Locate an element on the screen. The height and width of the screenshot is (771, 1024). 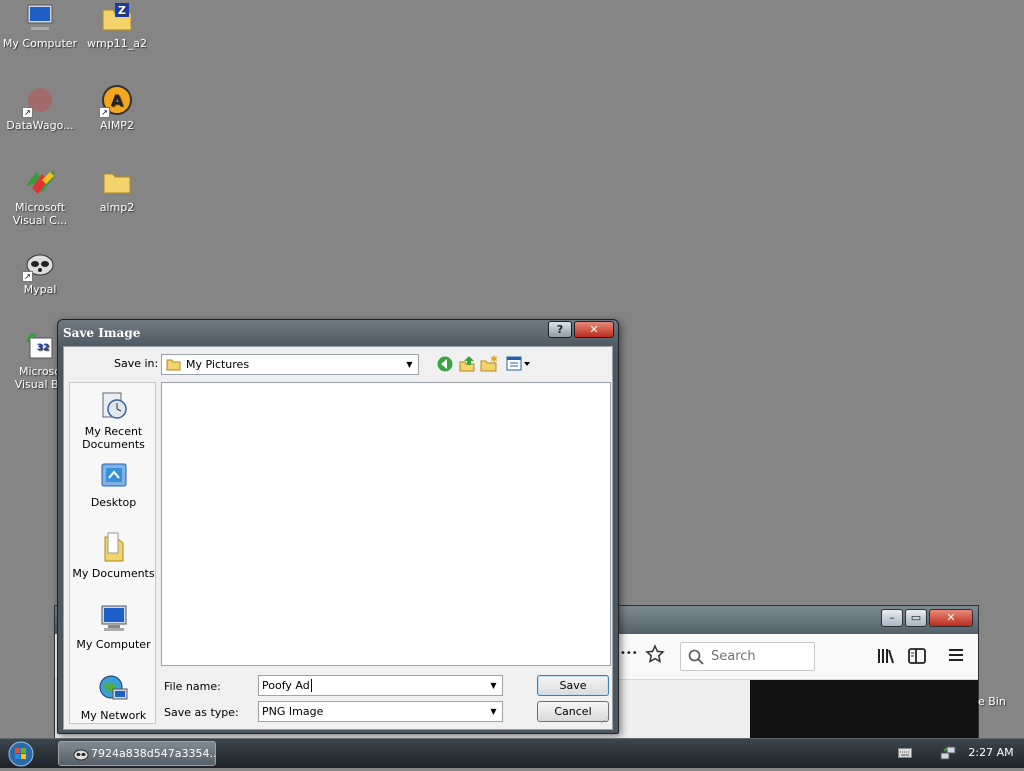
place-label: Desktop is located at coordinates (113, 502).